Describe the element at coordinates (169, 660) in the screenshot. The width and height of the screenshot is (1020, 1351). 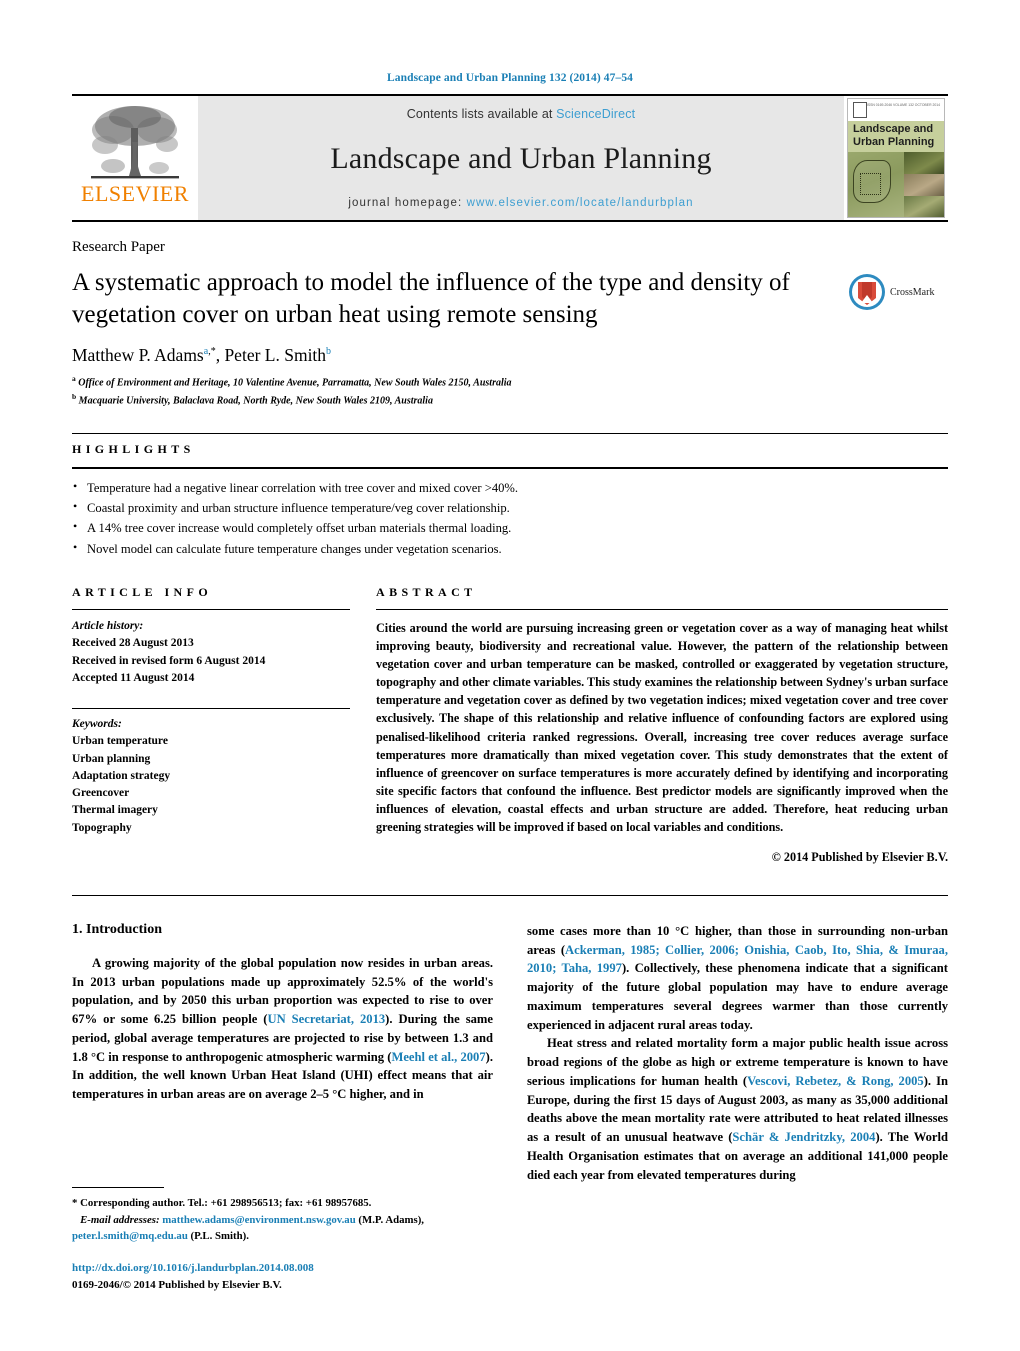
I see `article-history-revised: Received in revised form 6 August 2014` at that location.